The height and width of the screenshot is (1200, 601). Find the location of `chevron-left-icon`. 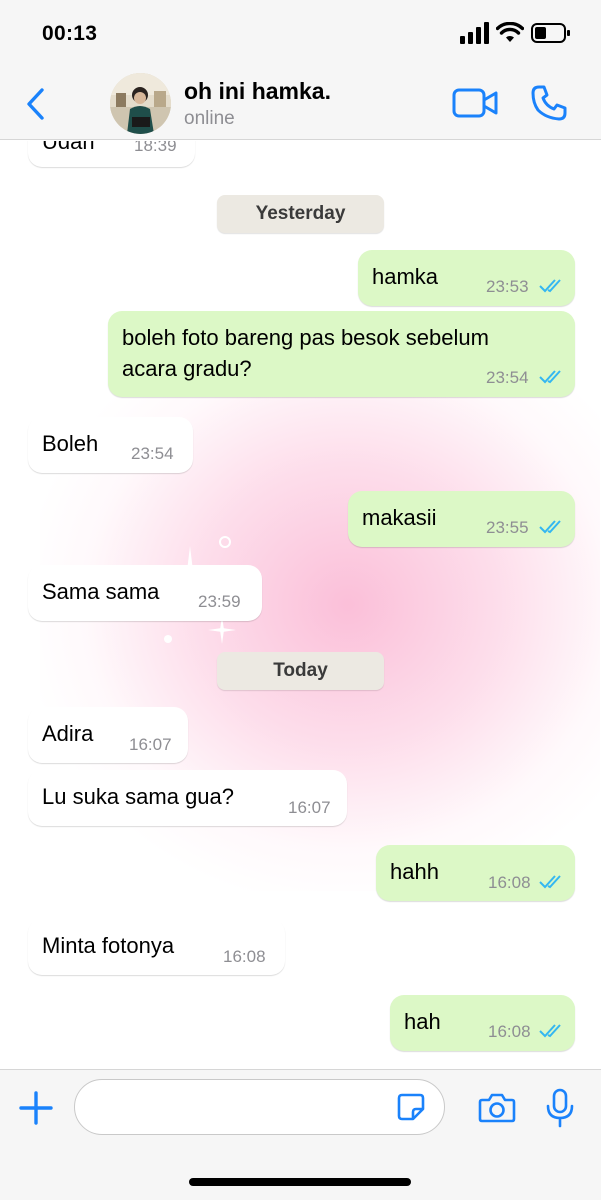

chevron-left-icon is located at coordinates (35, 104).